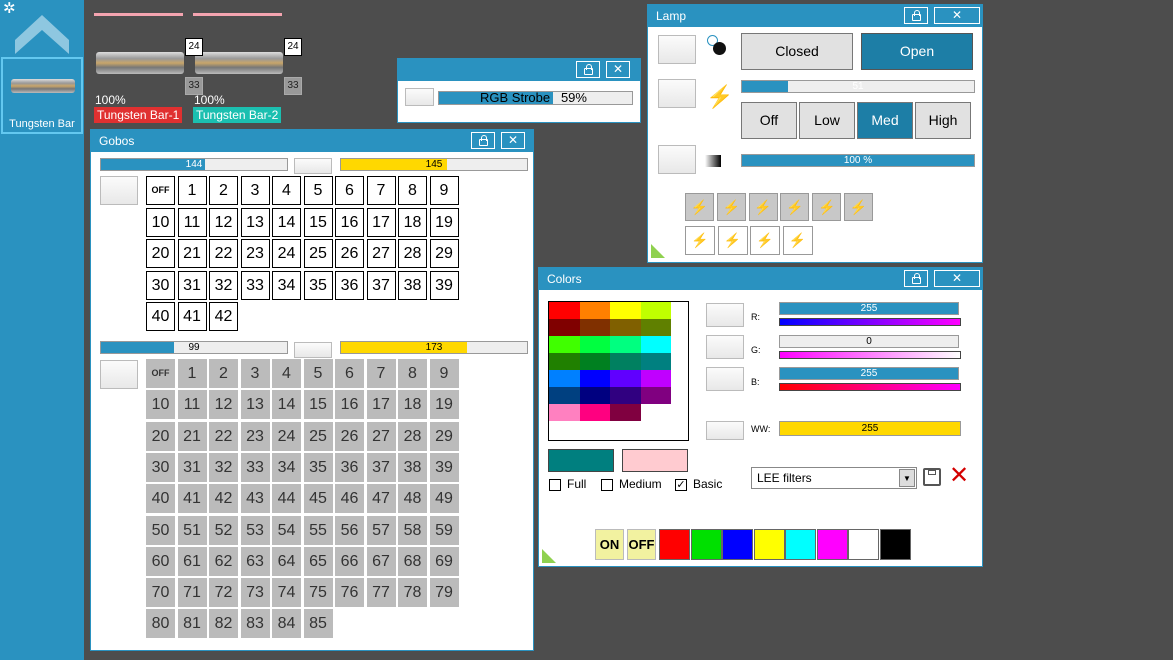 Image resolution: width=1173 pixels, height=660 pixels. I want to click on gobo-button: 40, so click(160, 316).